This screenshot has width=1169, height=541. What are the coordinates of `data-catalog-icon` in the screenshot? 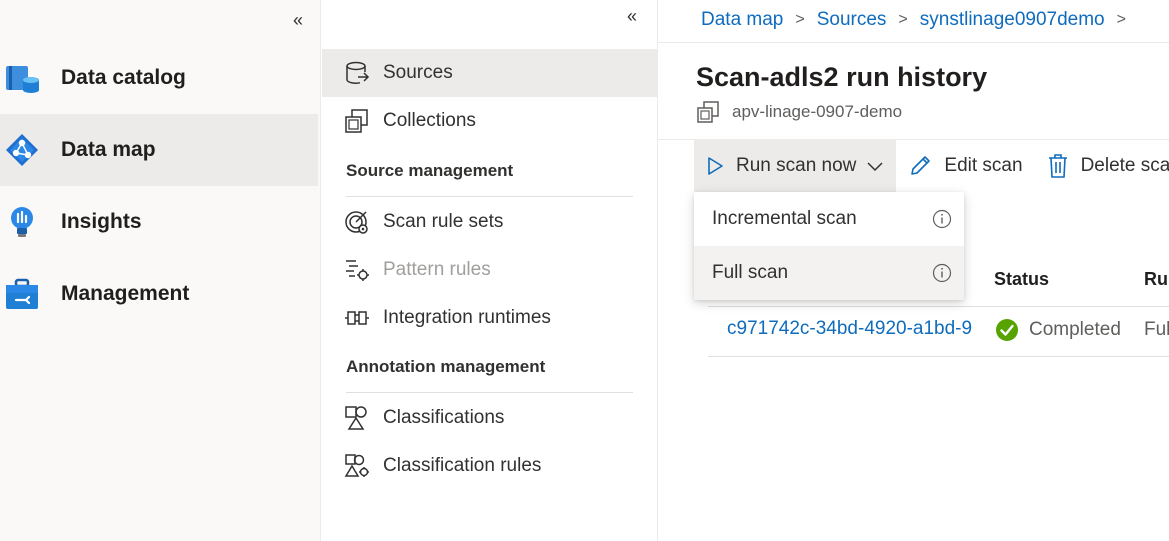 It's located at (22, 79).